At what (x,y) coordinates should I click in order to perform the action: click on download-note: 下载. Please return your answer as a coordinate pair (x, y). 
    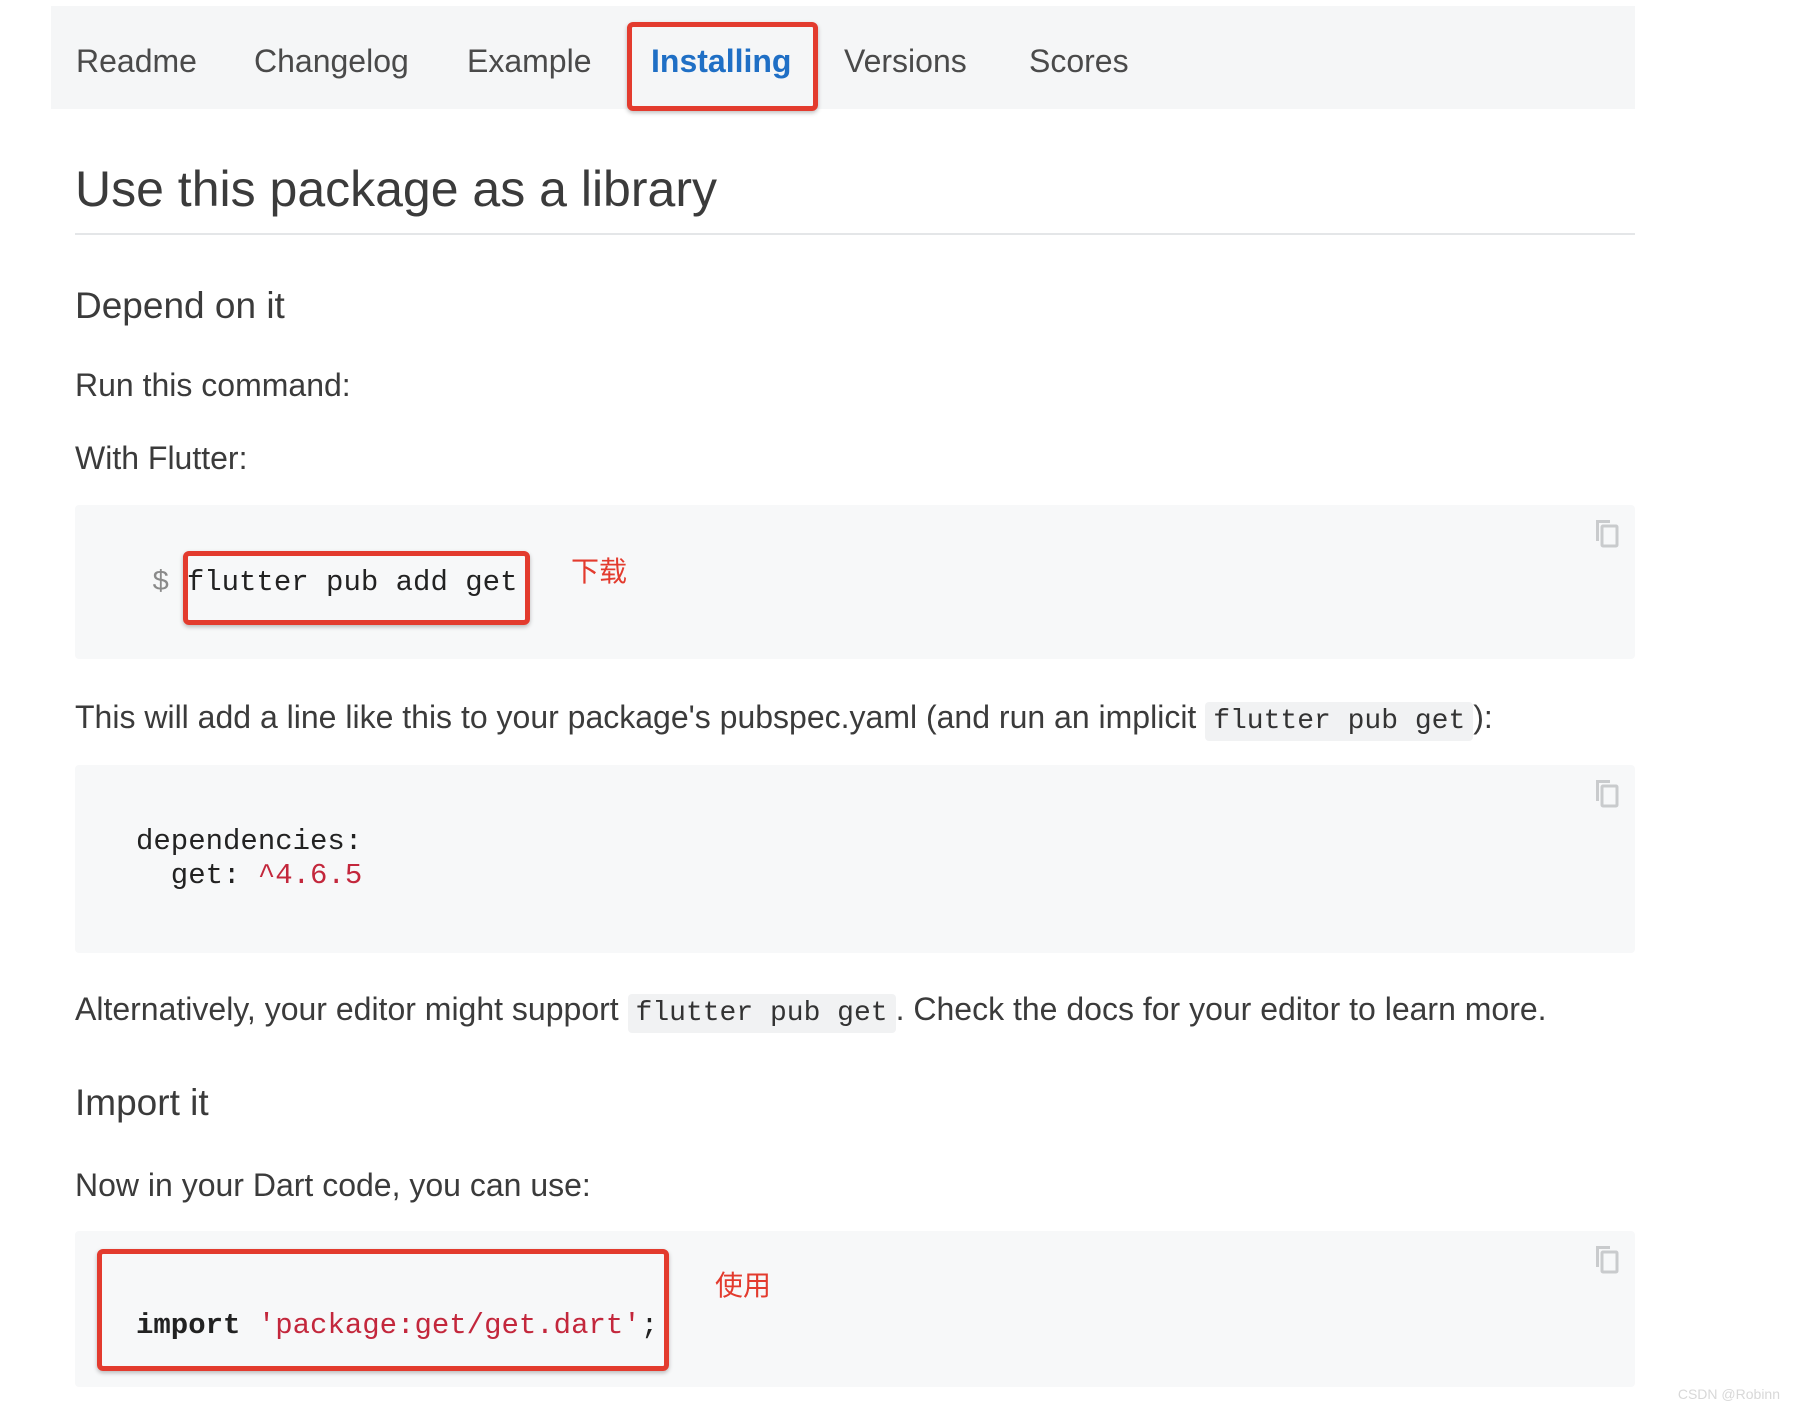
    Looking at the image, I should click on (599, 571).